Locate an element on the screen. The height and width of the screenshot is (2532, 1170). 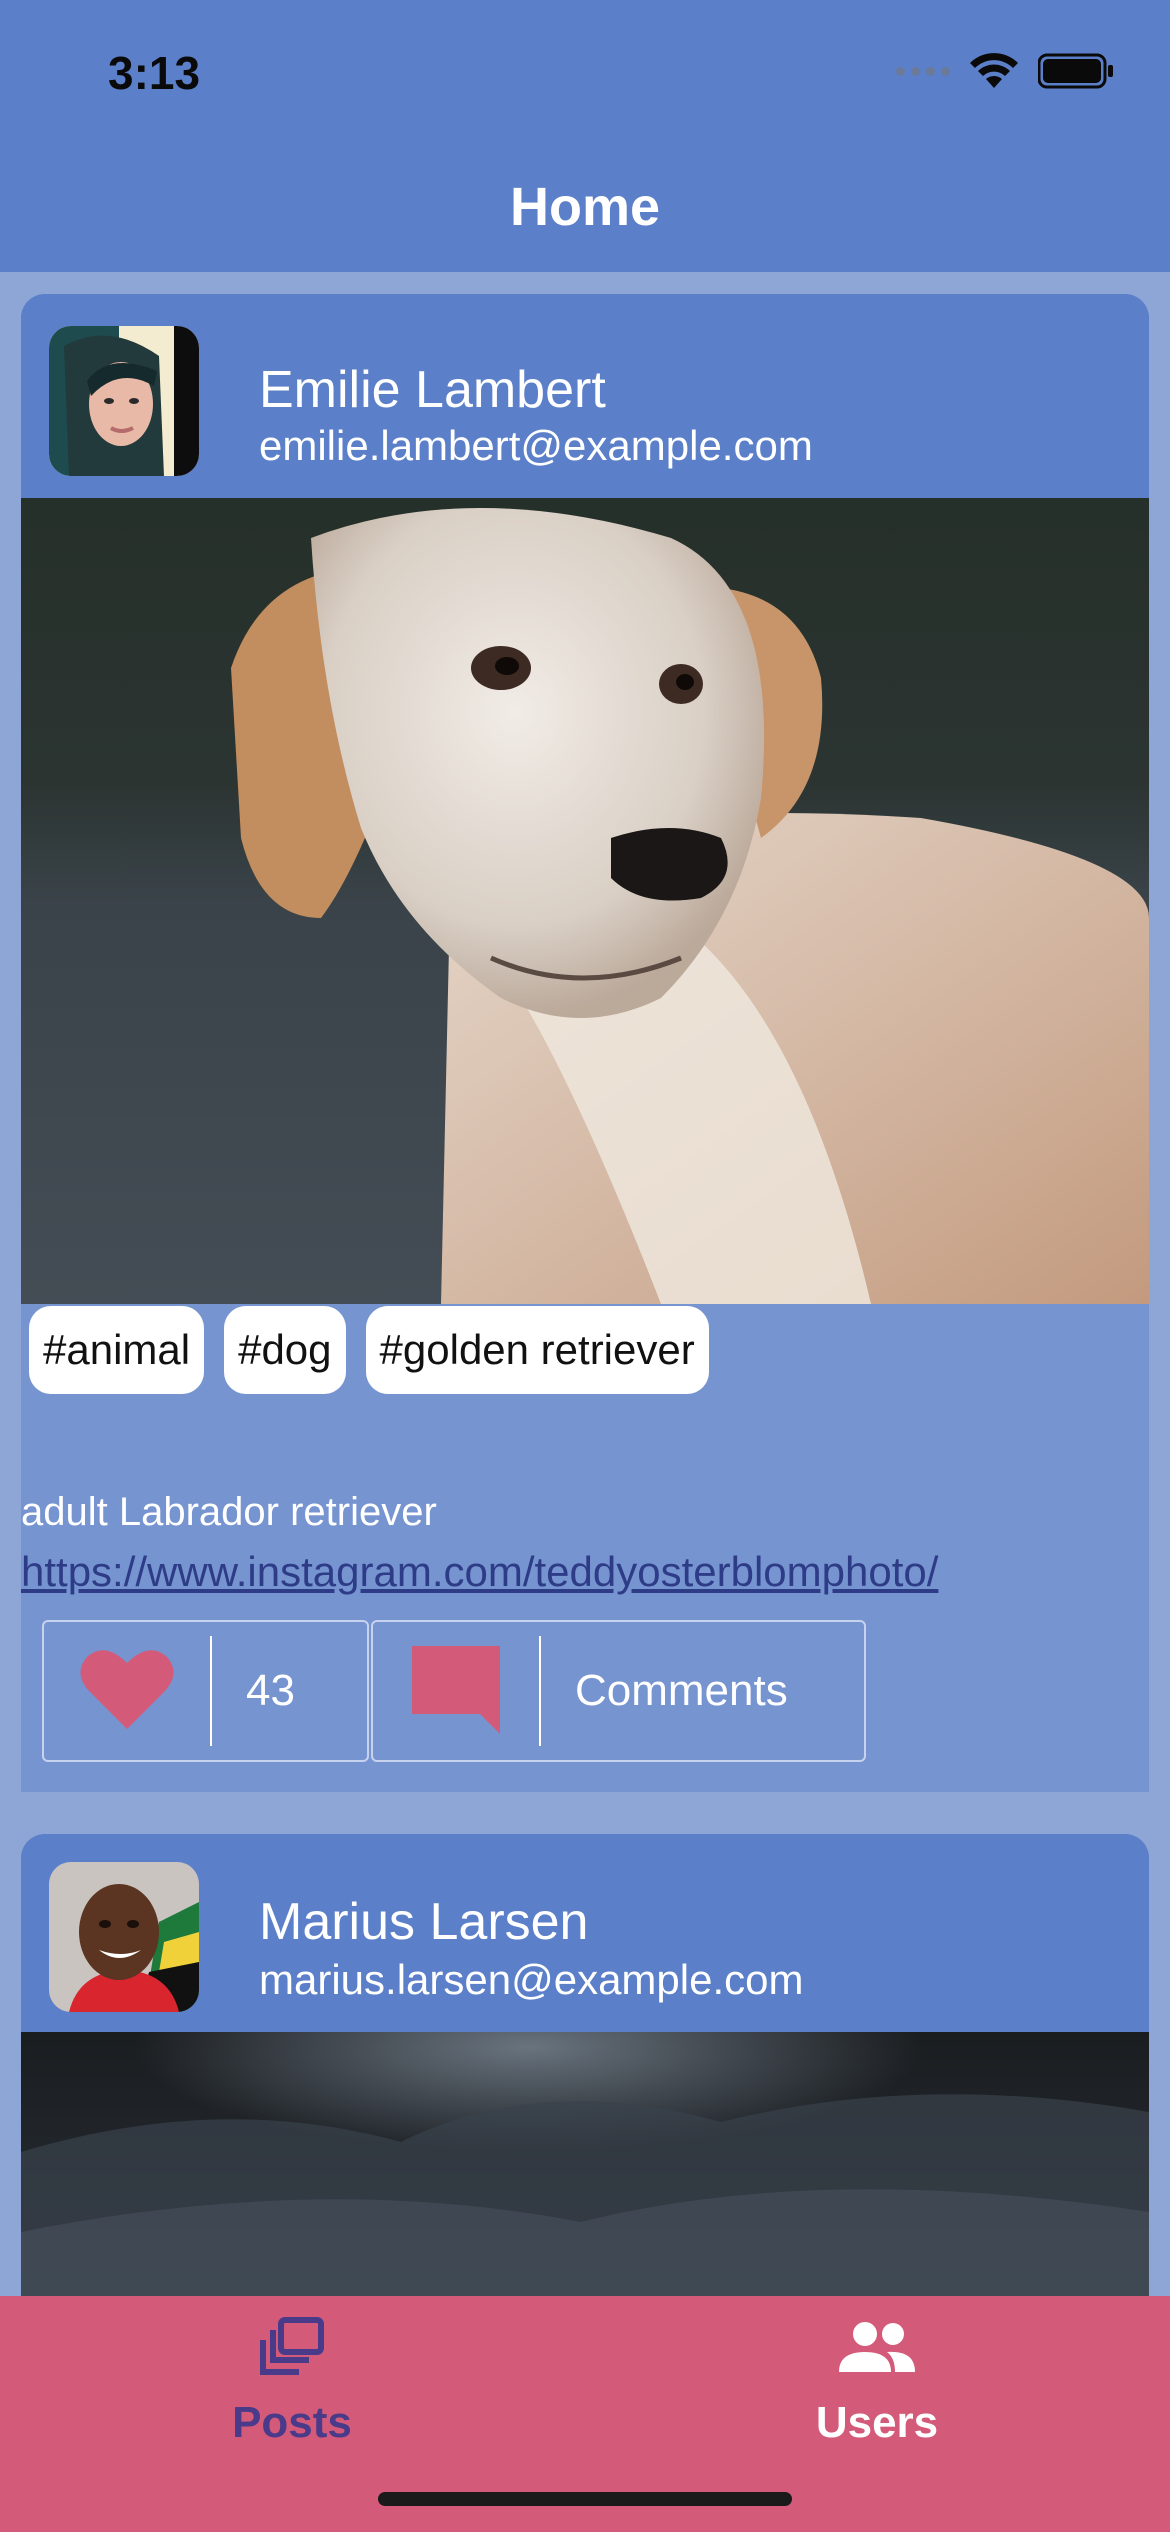
comments-button: Comments is located at coordinates (618, 1691).